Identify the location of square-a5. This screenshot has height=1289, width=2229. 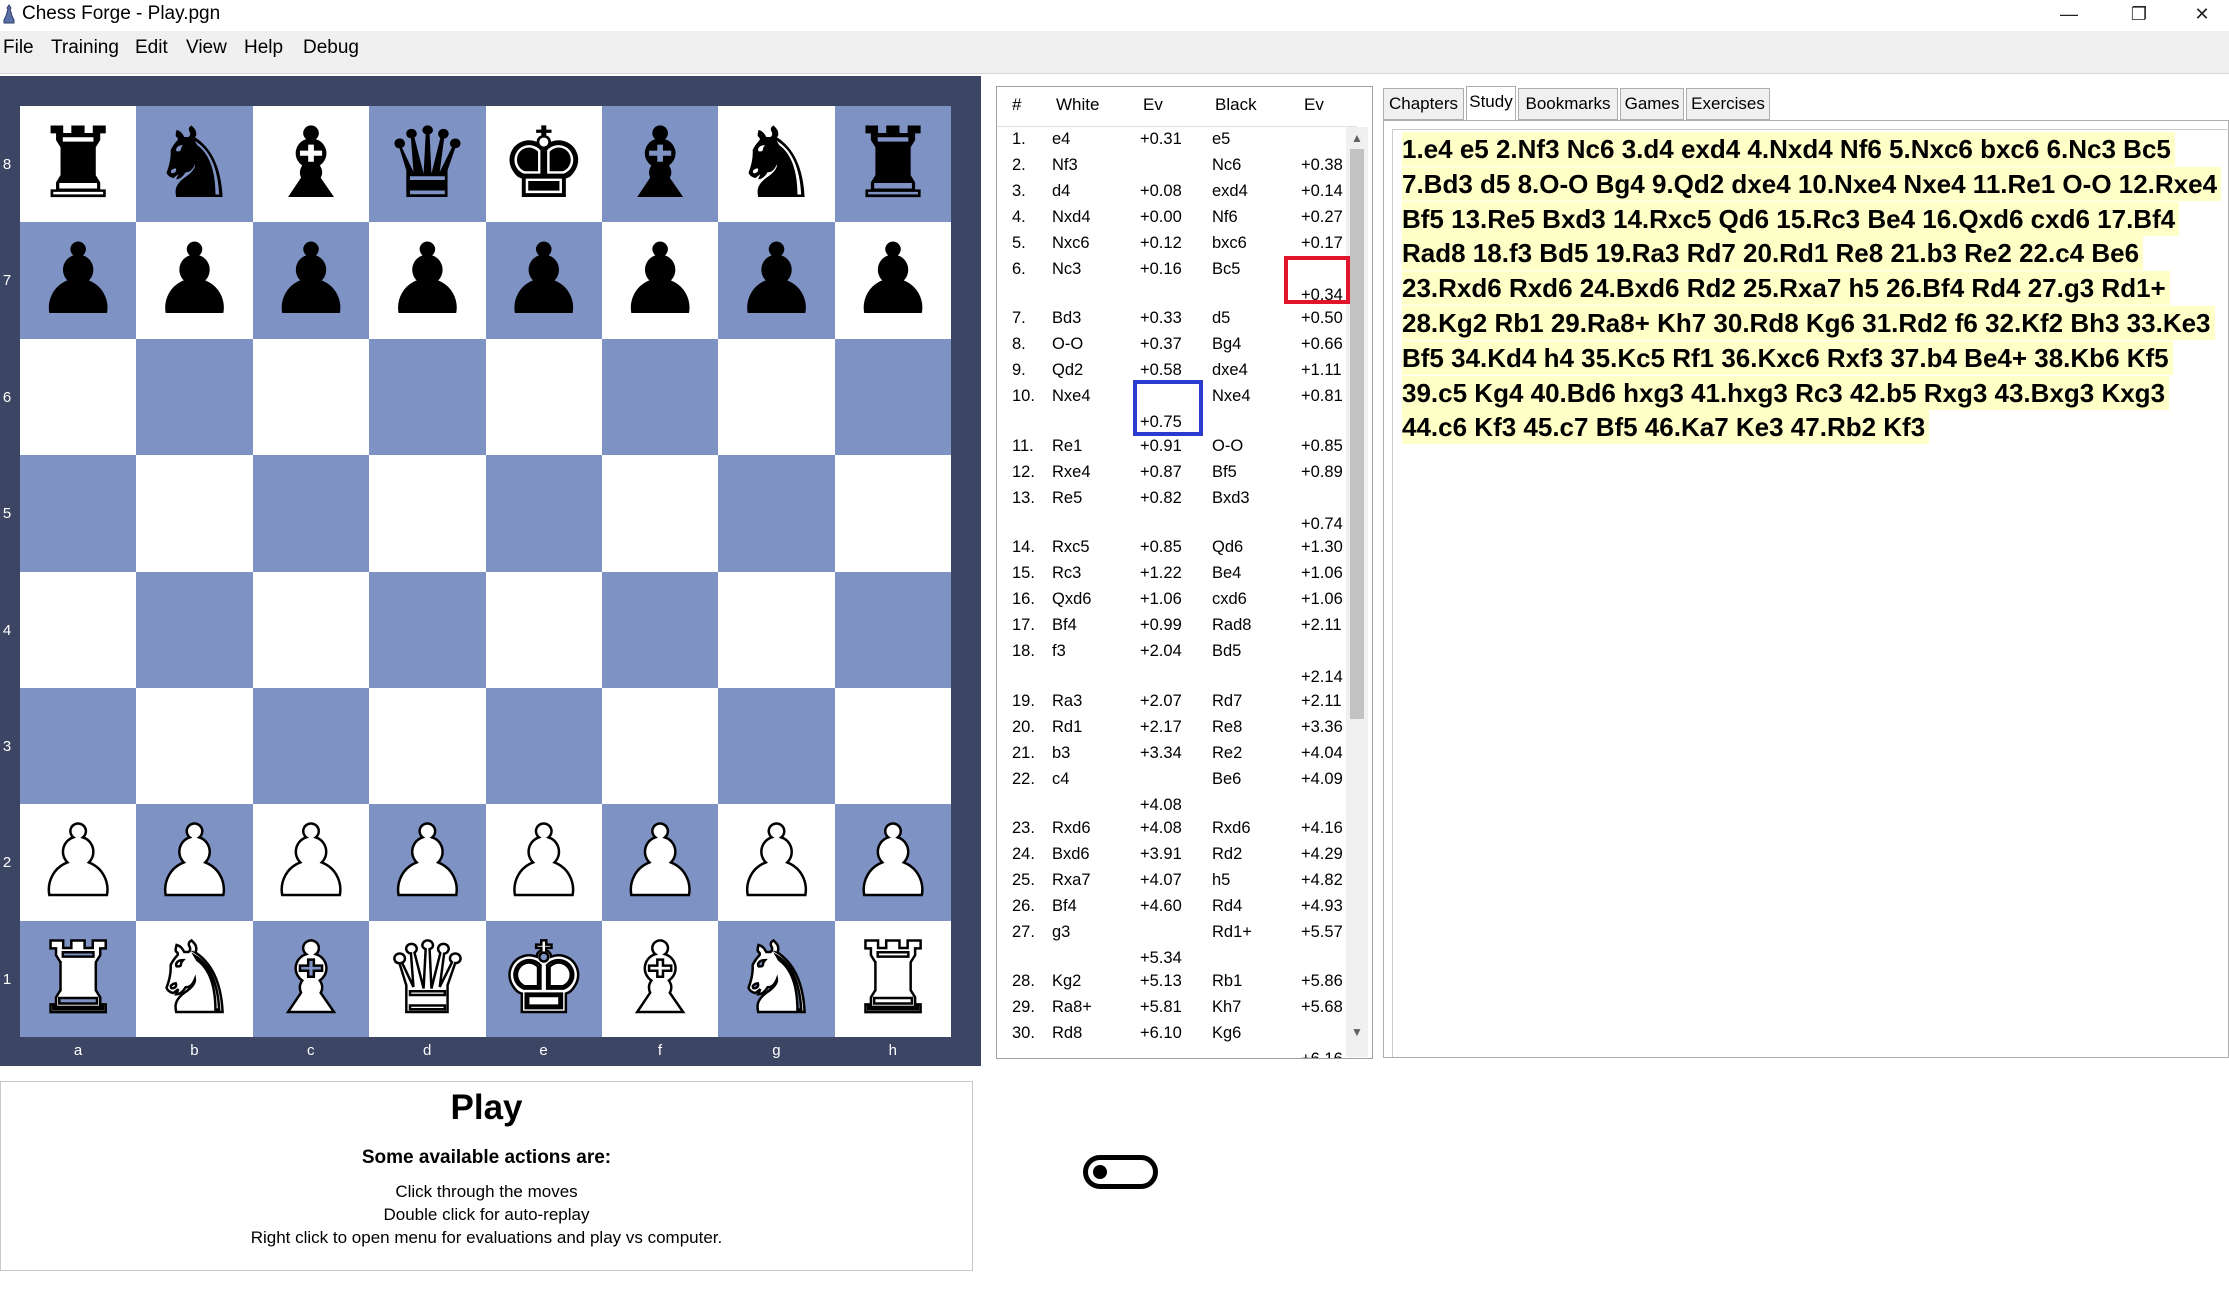
(78, 513).